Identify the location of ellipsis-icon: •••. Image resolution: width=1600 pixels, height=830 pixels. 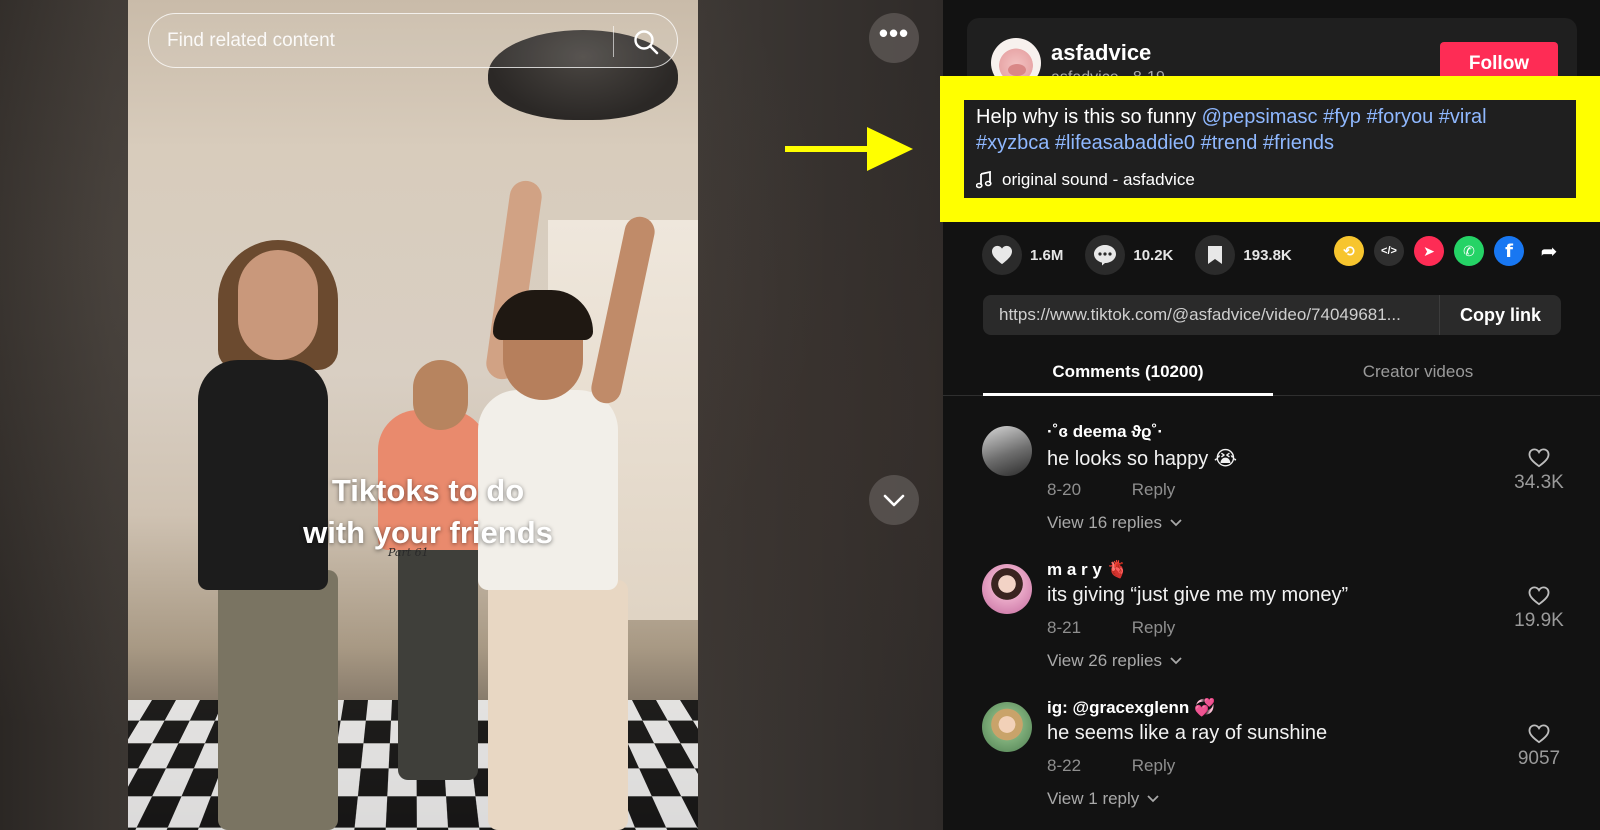
(894, 33).